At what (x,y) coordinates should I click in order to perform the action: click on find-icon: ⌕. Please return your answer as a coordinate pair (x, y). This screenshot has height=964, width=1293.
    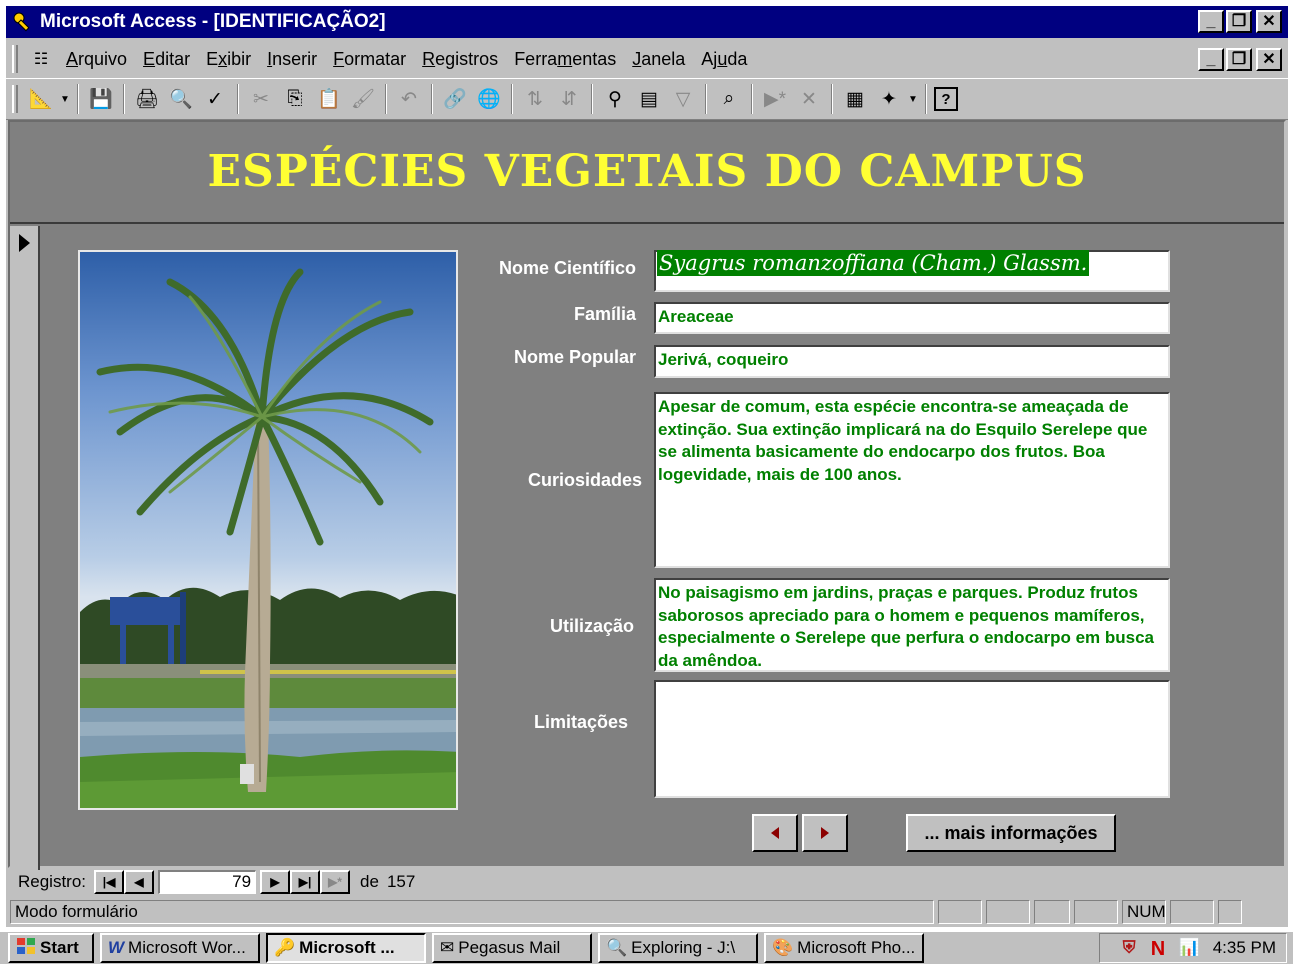
    Looking at the image, I should click on (729, 99).